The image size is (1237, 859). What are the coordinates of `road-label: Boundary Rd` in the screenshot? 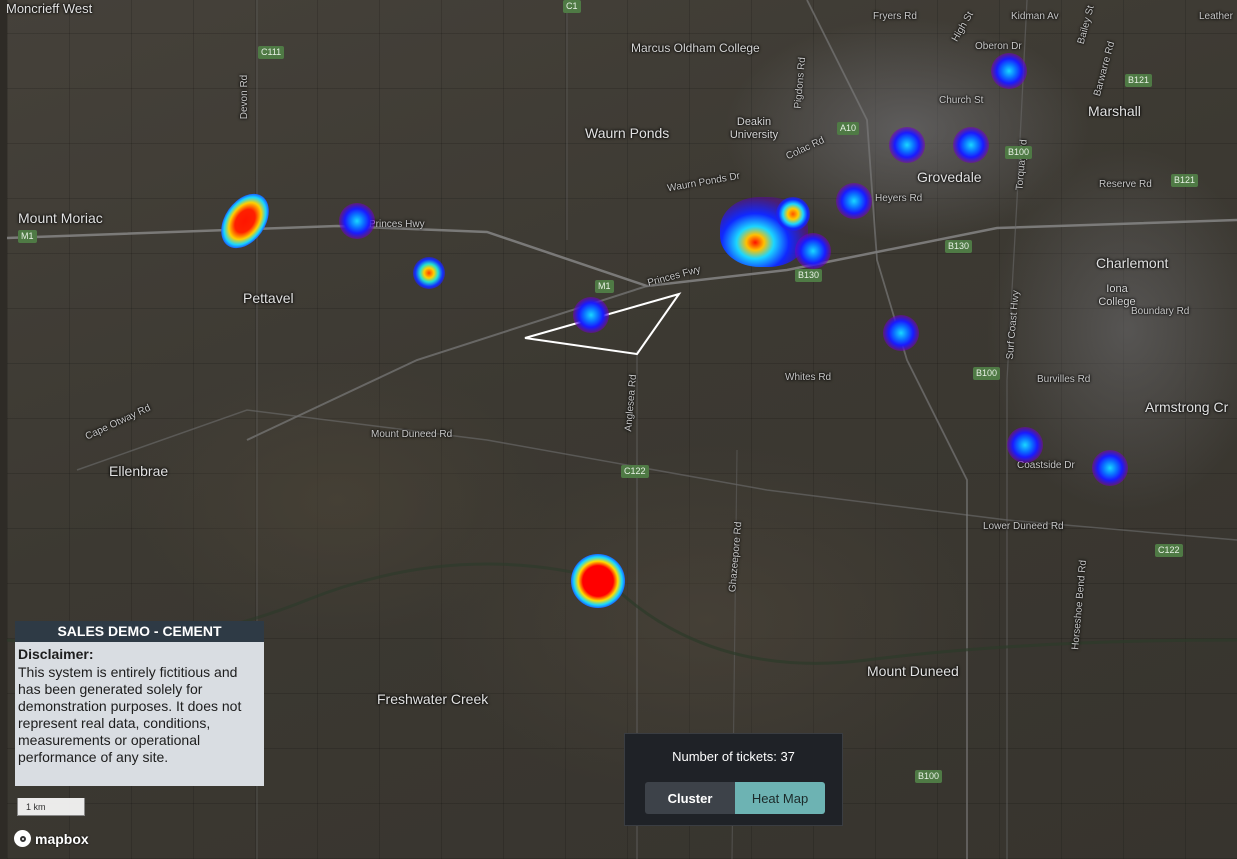 It's located at (1160, 311).